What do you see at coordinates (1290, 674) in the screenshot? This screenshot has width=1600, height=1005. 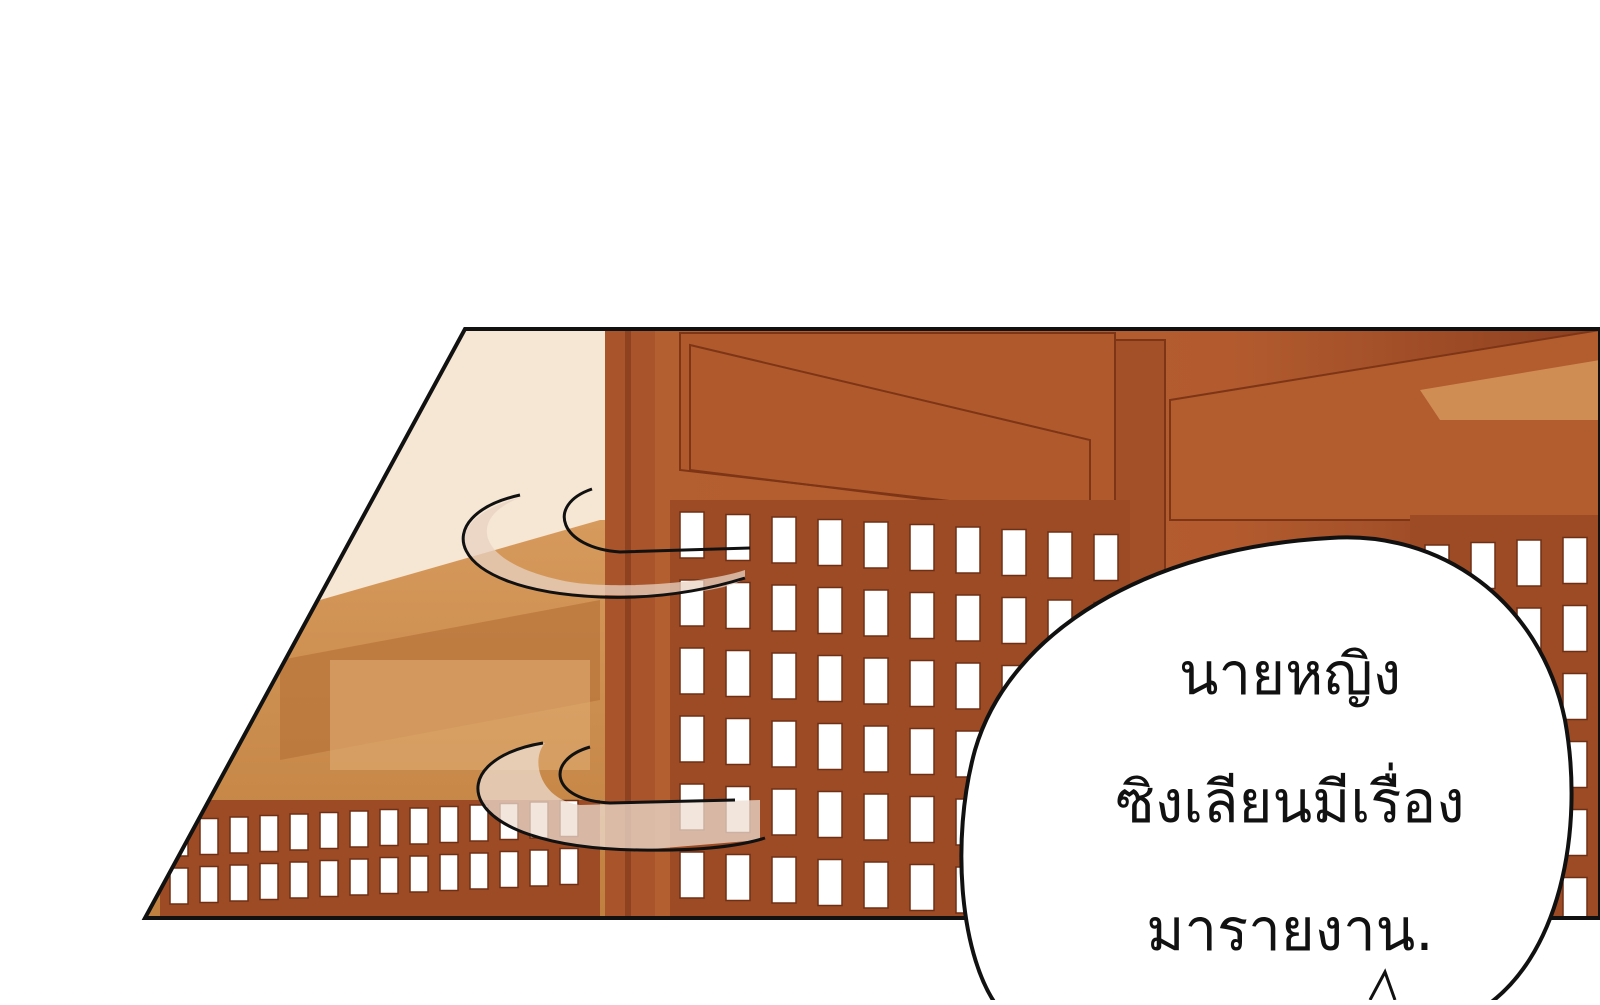 I see `bubble-line-1: นายหญิง` at bounding box center [1290, 674].